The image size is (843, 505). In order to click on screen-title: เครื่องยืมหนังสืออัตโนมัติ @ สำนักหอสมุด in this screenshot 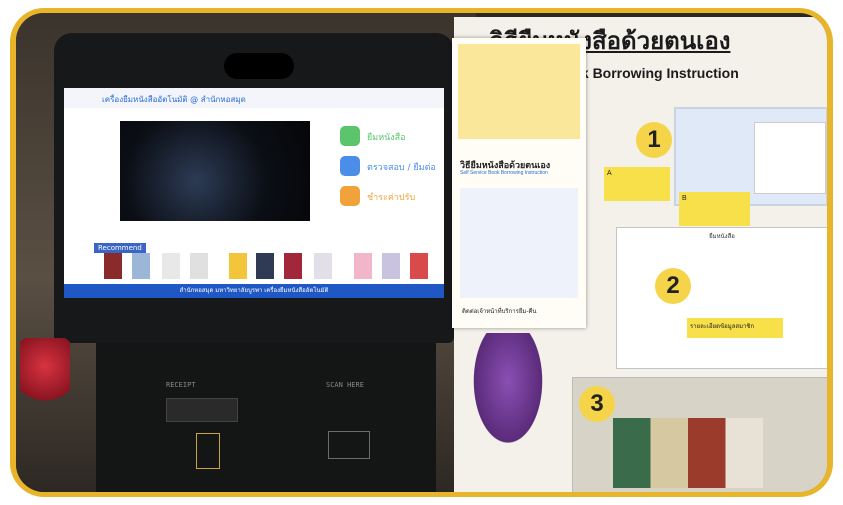, I will do `click(174, 99)`.